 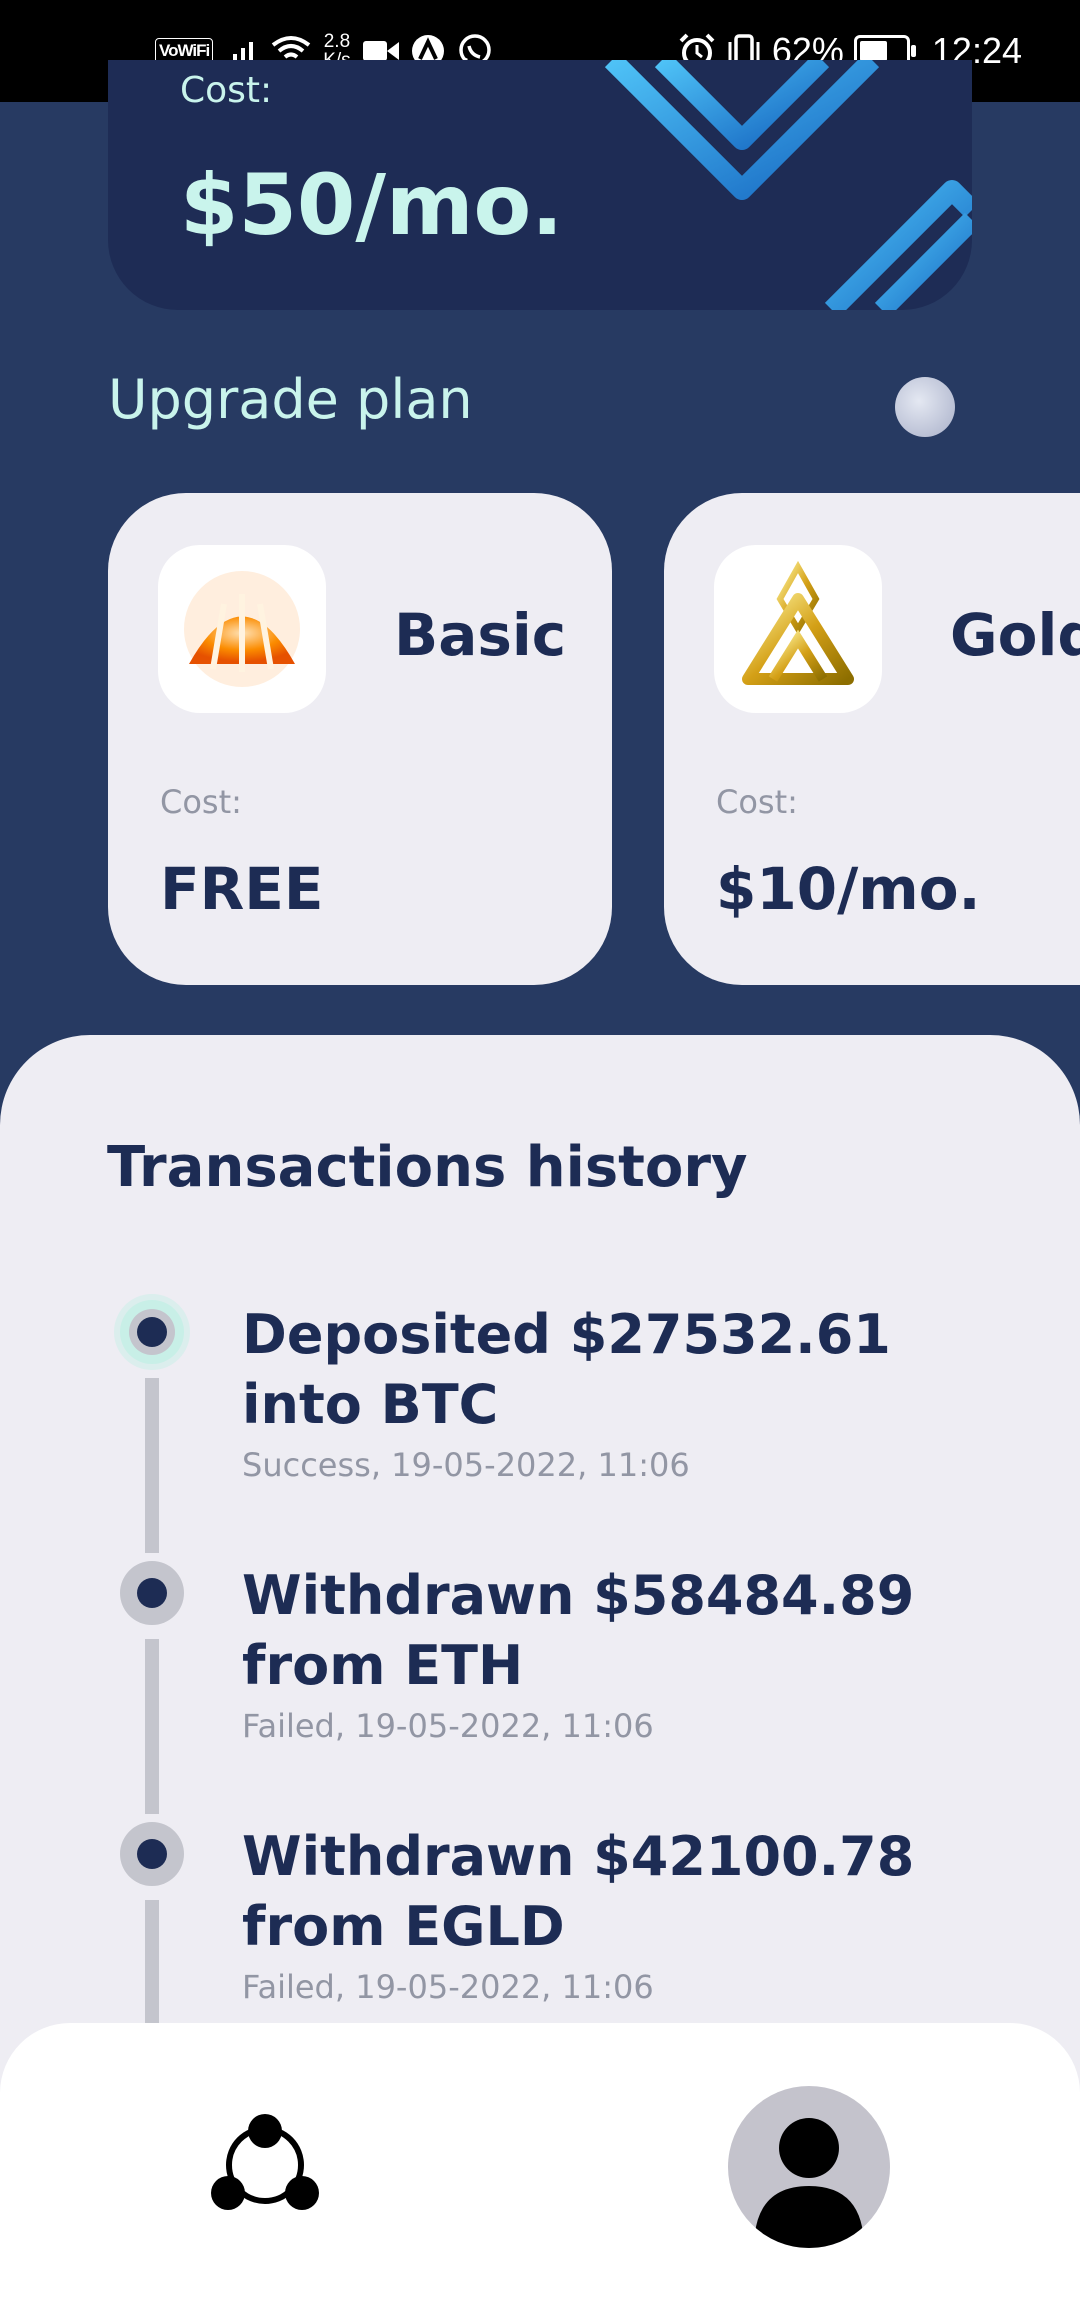 I want to click on plan-name-basic: Basic, so click(x=480, y=635).